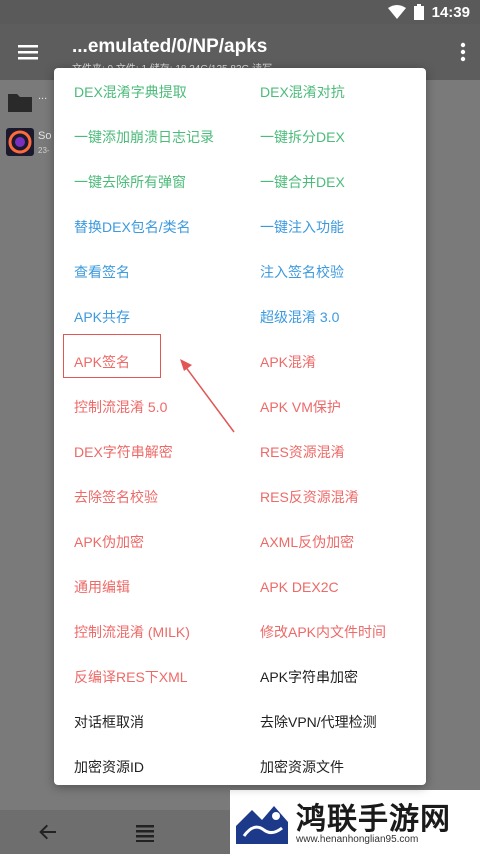  I want to click on menu-option: APK共存, so click(102, 317).